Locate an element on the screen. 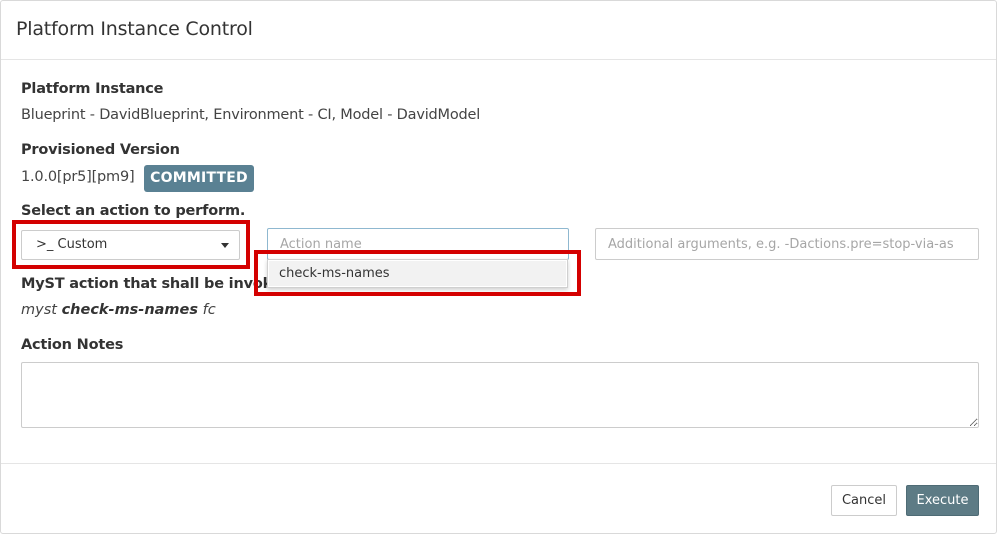 This screenshot has width=998, height=535. status-badge: COMMITTED is located at coordinates (199, 178).